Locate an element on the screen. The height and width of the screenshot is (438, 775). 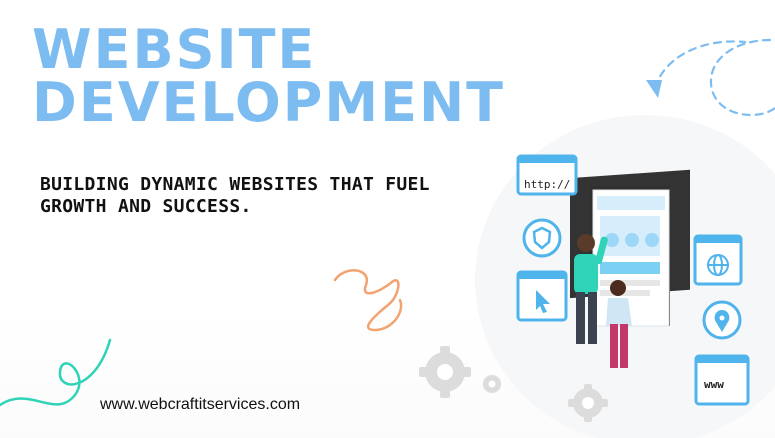
arrow-head-icon is located at coordinates (654, 89).